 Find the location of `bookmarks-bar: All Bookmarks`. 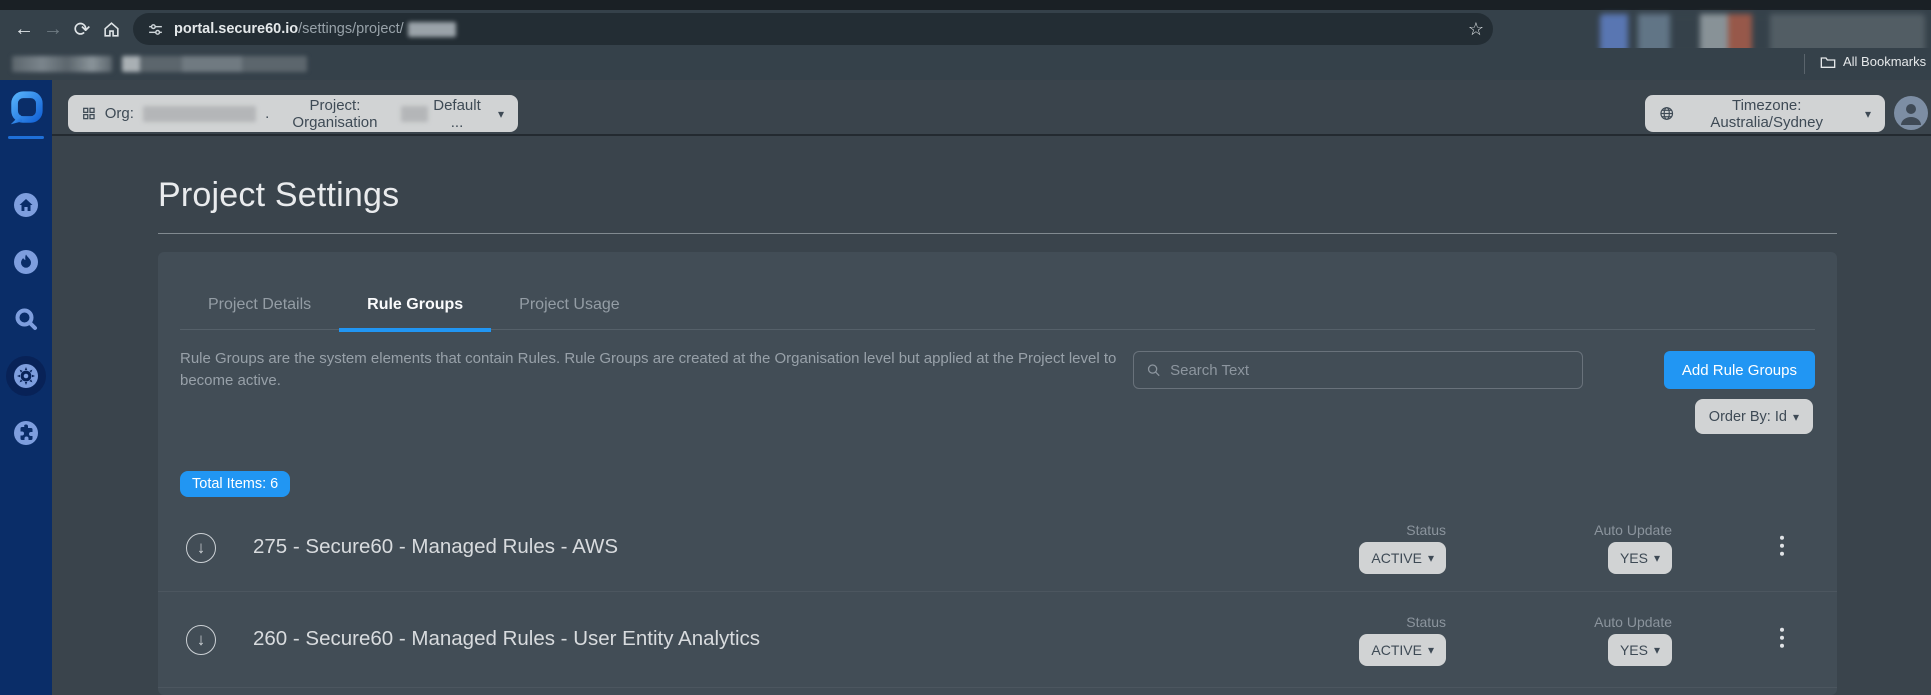

bookmarks-bar: All Bookmarks is located at coordinates (965, 64).